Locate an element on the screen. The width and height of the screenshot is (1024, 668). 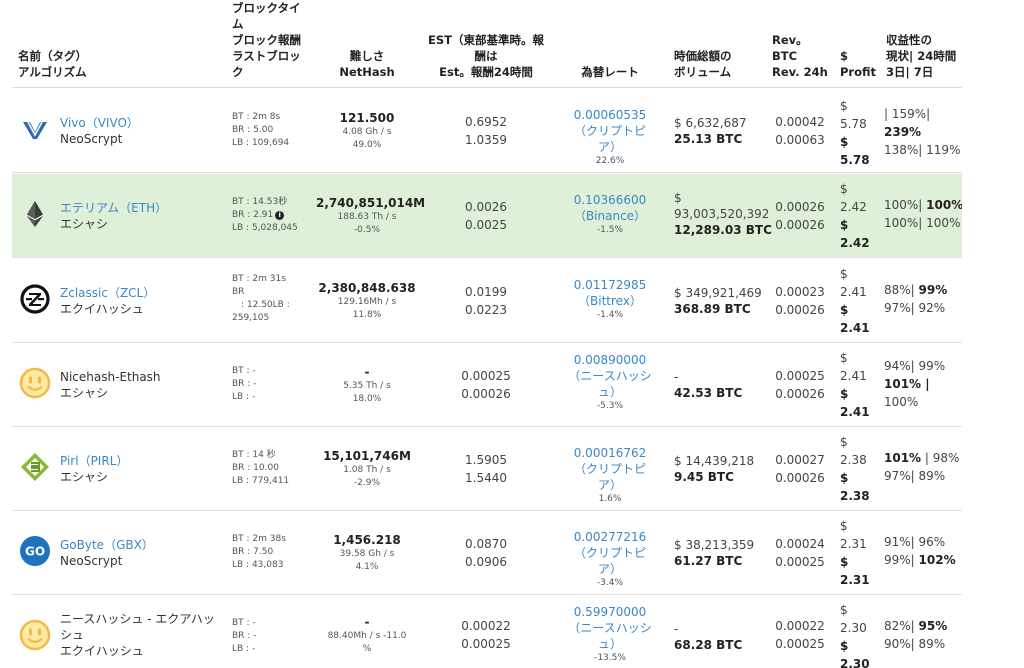
market-cap-currency: $ is located at coordinates (678, 198).